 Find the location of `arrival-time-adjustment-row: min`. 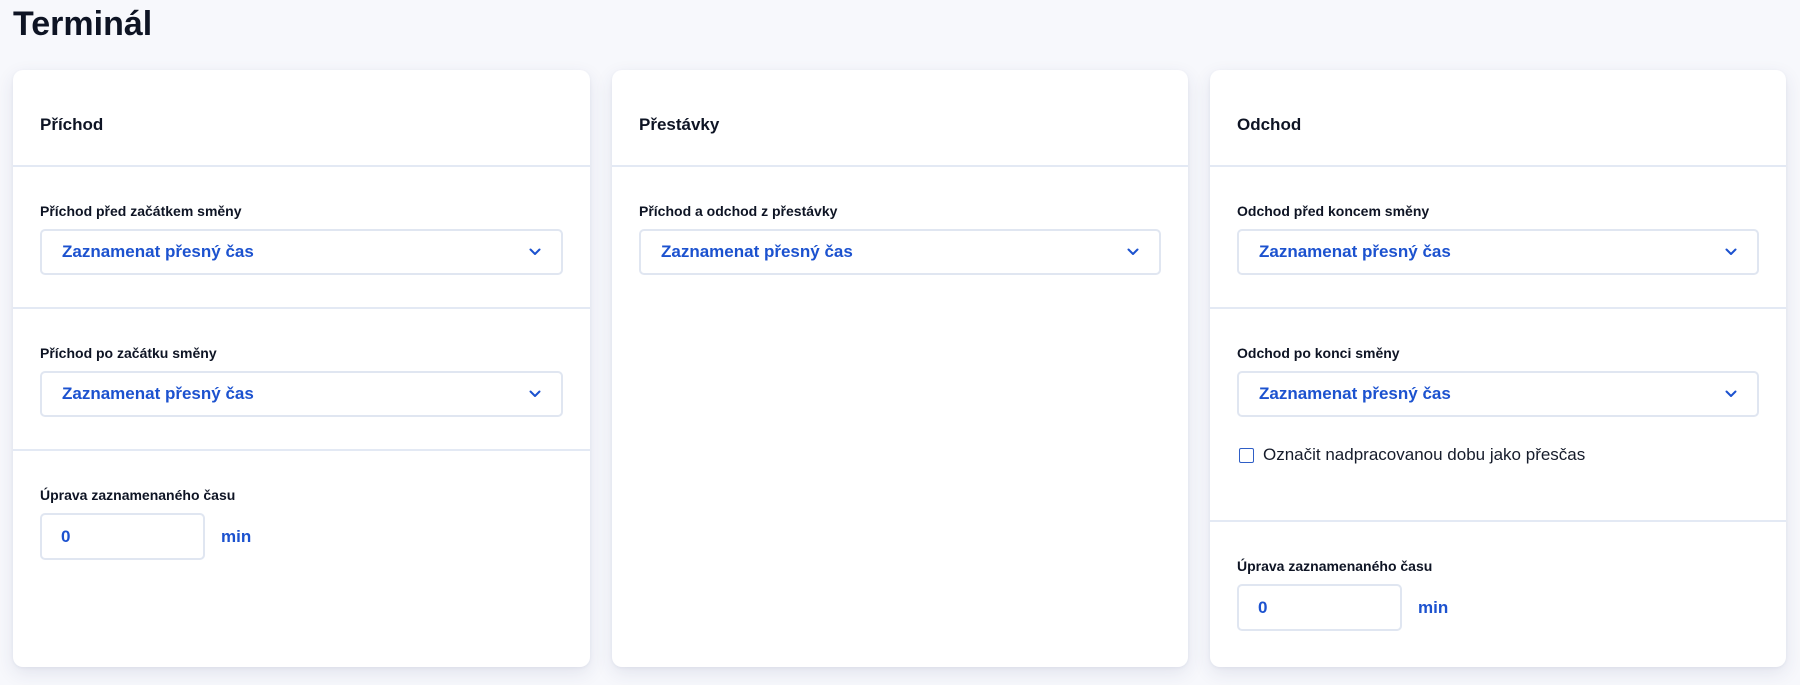

arrival-time-adjustment-row: min is located at coordinates (301, 536).